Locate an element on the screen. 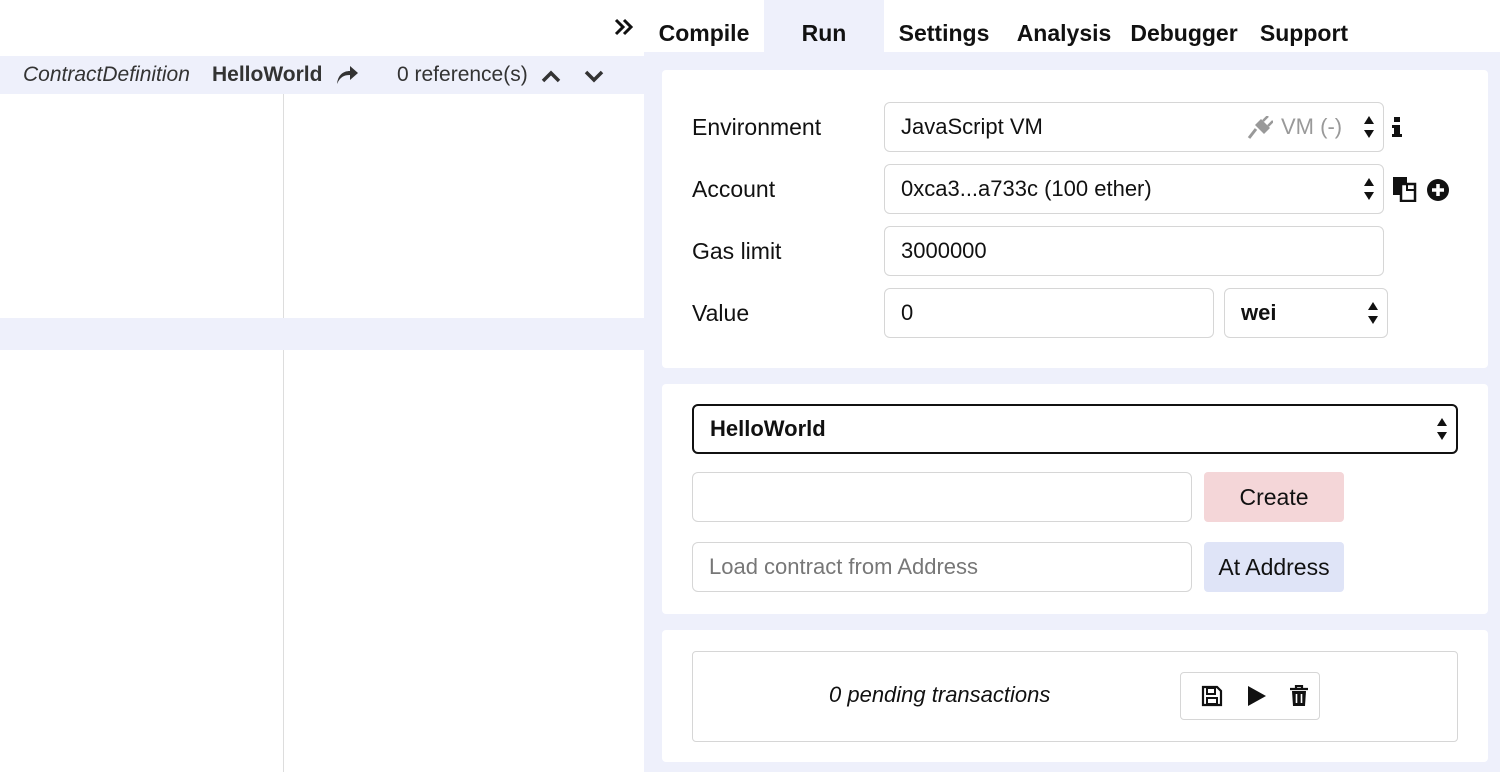 The width and height of the screenshot is (1500, 772). value-unit: wei is located at coordinates (1259, 312).